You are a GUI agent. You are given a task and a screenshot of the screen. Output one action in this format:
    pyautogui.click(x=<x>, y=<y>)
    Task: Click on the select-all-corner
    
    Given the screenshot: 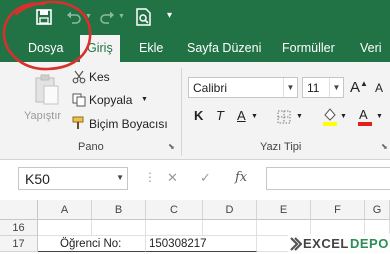 What is the action you would take?
    pyautogui.click(x=19, y=210)
    